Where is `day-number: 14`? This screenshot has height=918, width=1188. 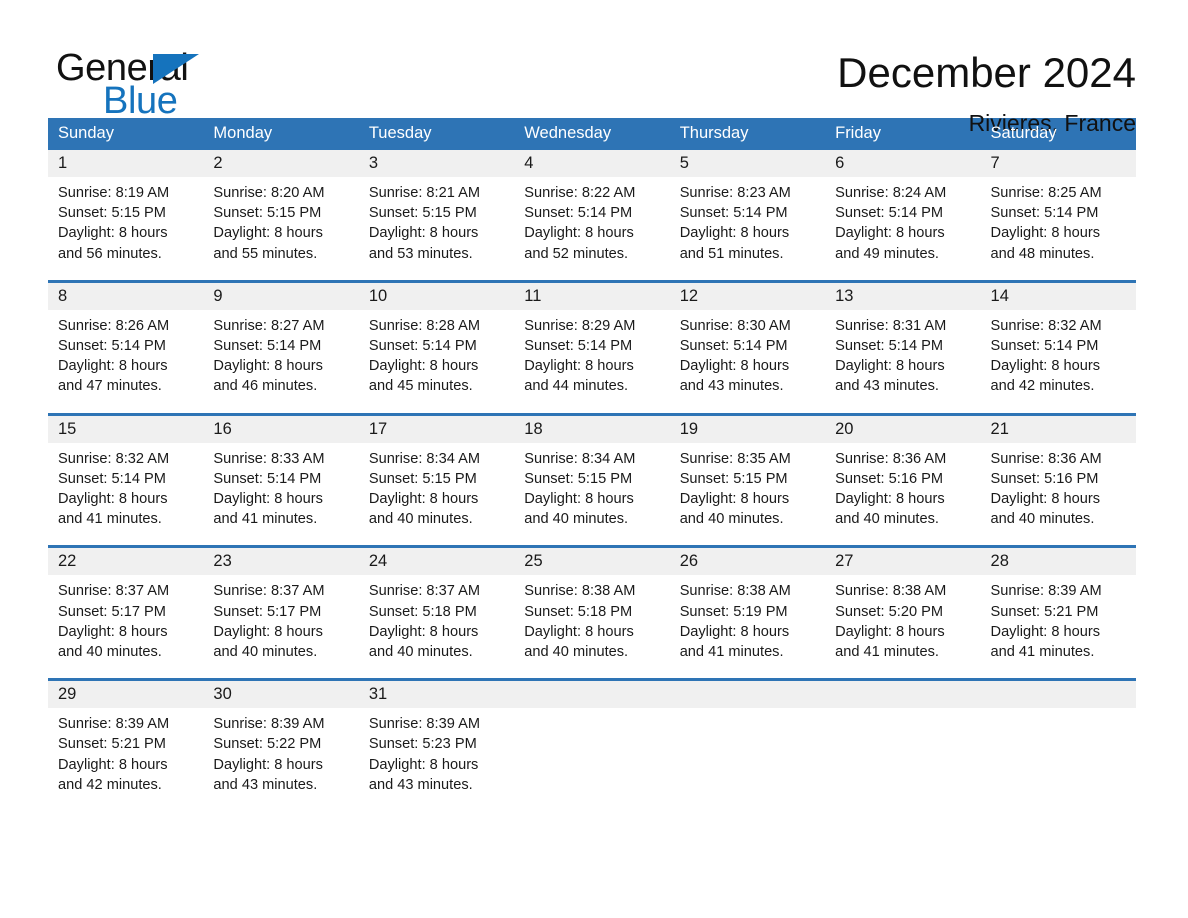 day-number: 14 is located at coordinates (1058, 296).